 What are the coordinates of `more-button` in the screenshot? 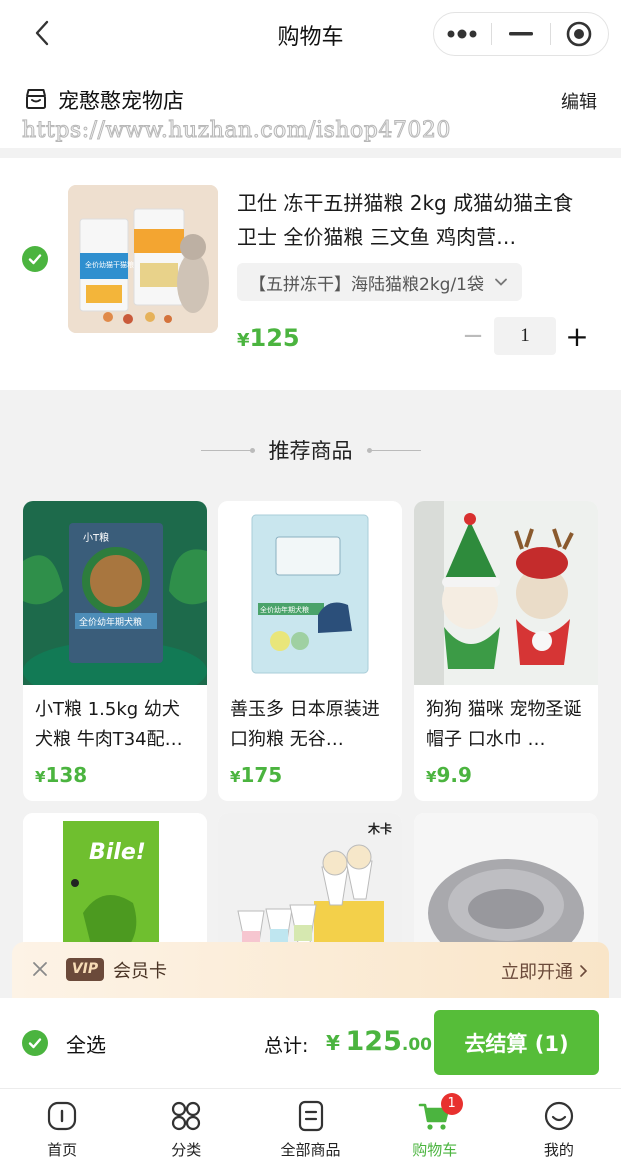 It's located at (462, 34).